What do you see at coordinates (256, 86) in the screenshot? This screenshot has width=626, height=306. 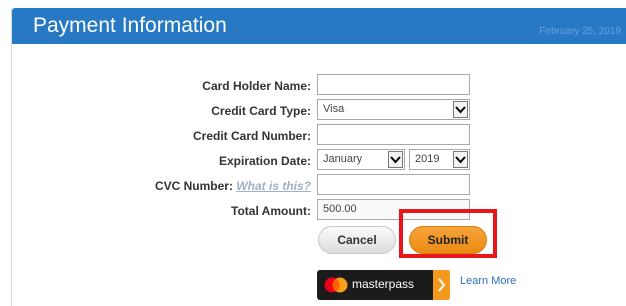 I see `card-holder-label: Card Holder Name:` at bounding box center [256, 86].